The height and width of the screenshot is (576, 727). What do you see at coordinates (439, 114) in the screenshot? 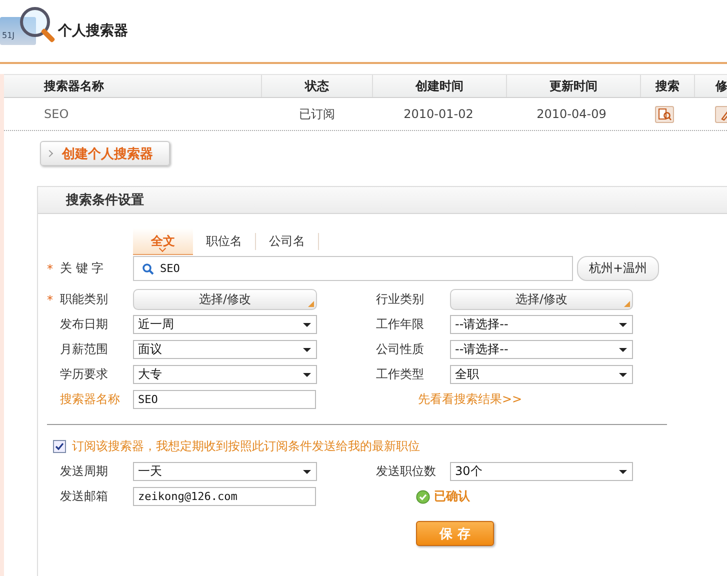
I see `table-cell: 2010-01-02` at bounding box center [439, 114].